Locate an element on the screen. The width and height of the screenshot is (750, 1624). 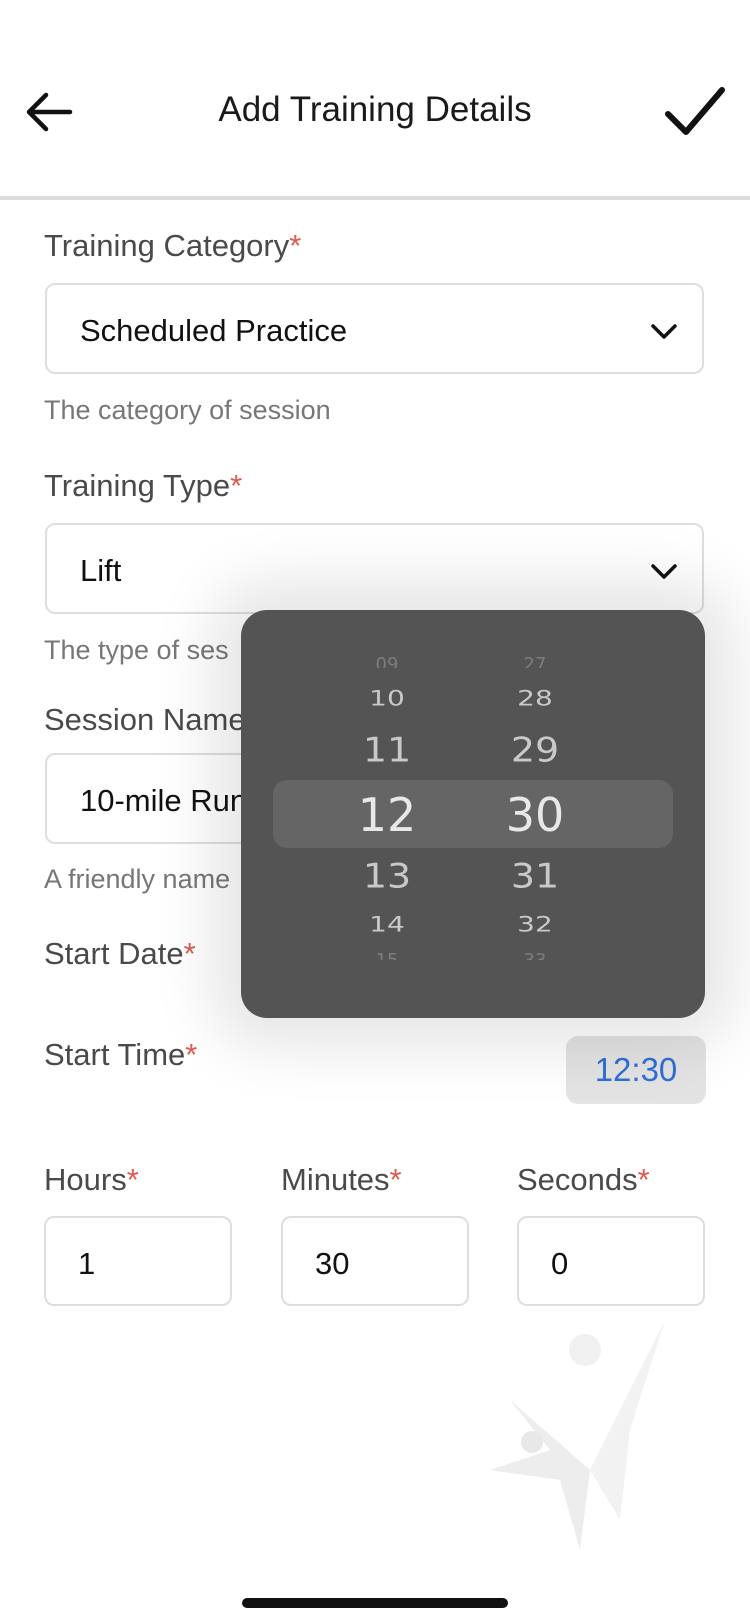
training-type-select: Lift is located at coordinates (374, 568).